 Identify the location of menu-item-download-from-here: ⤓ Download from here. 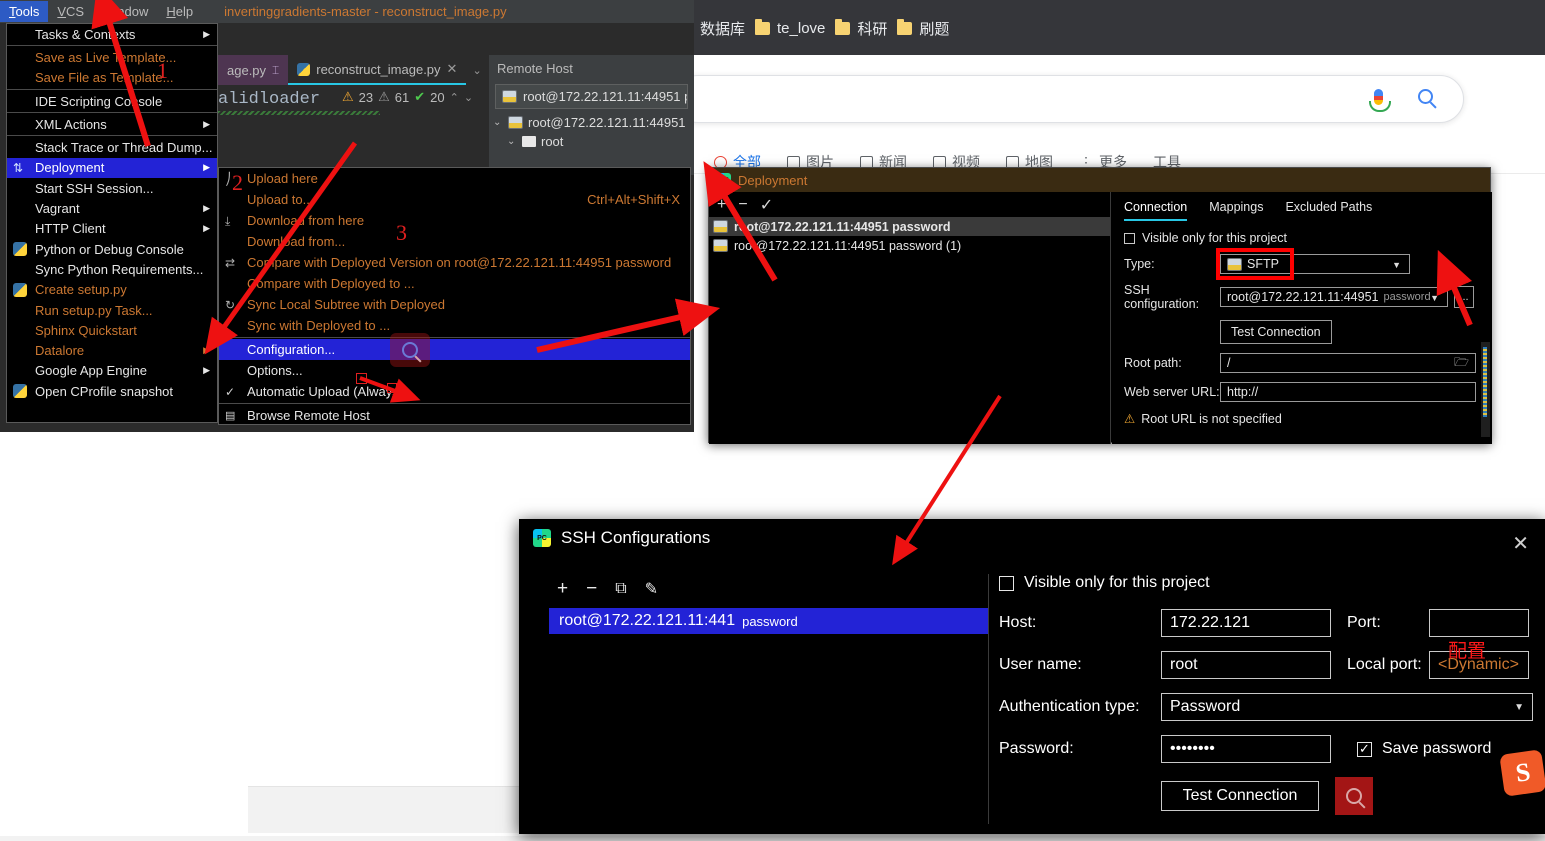
(454, 220).